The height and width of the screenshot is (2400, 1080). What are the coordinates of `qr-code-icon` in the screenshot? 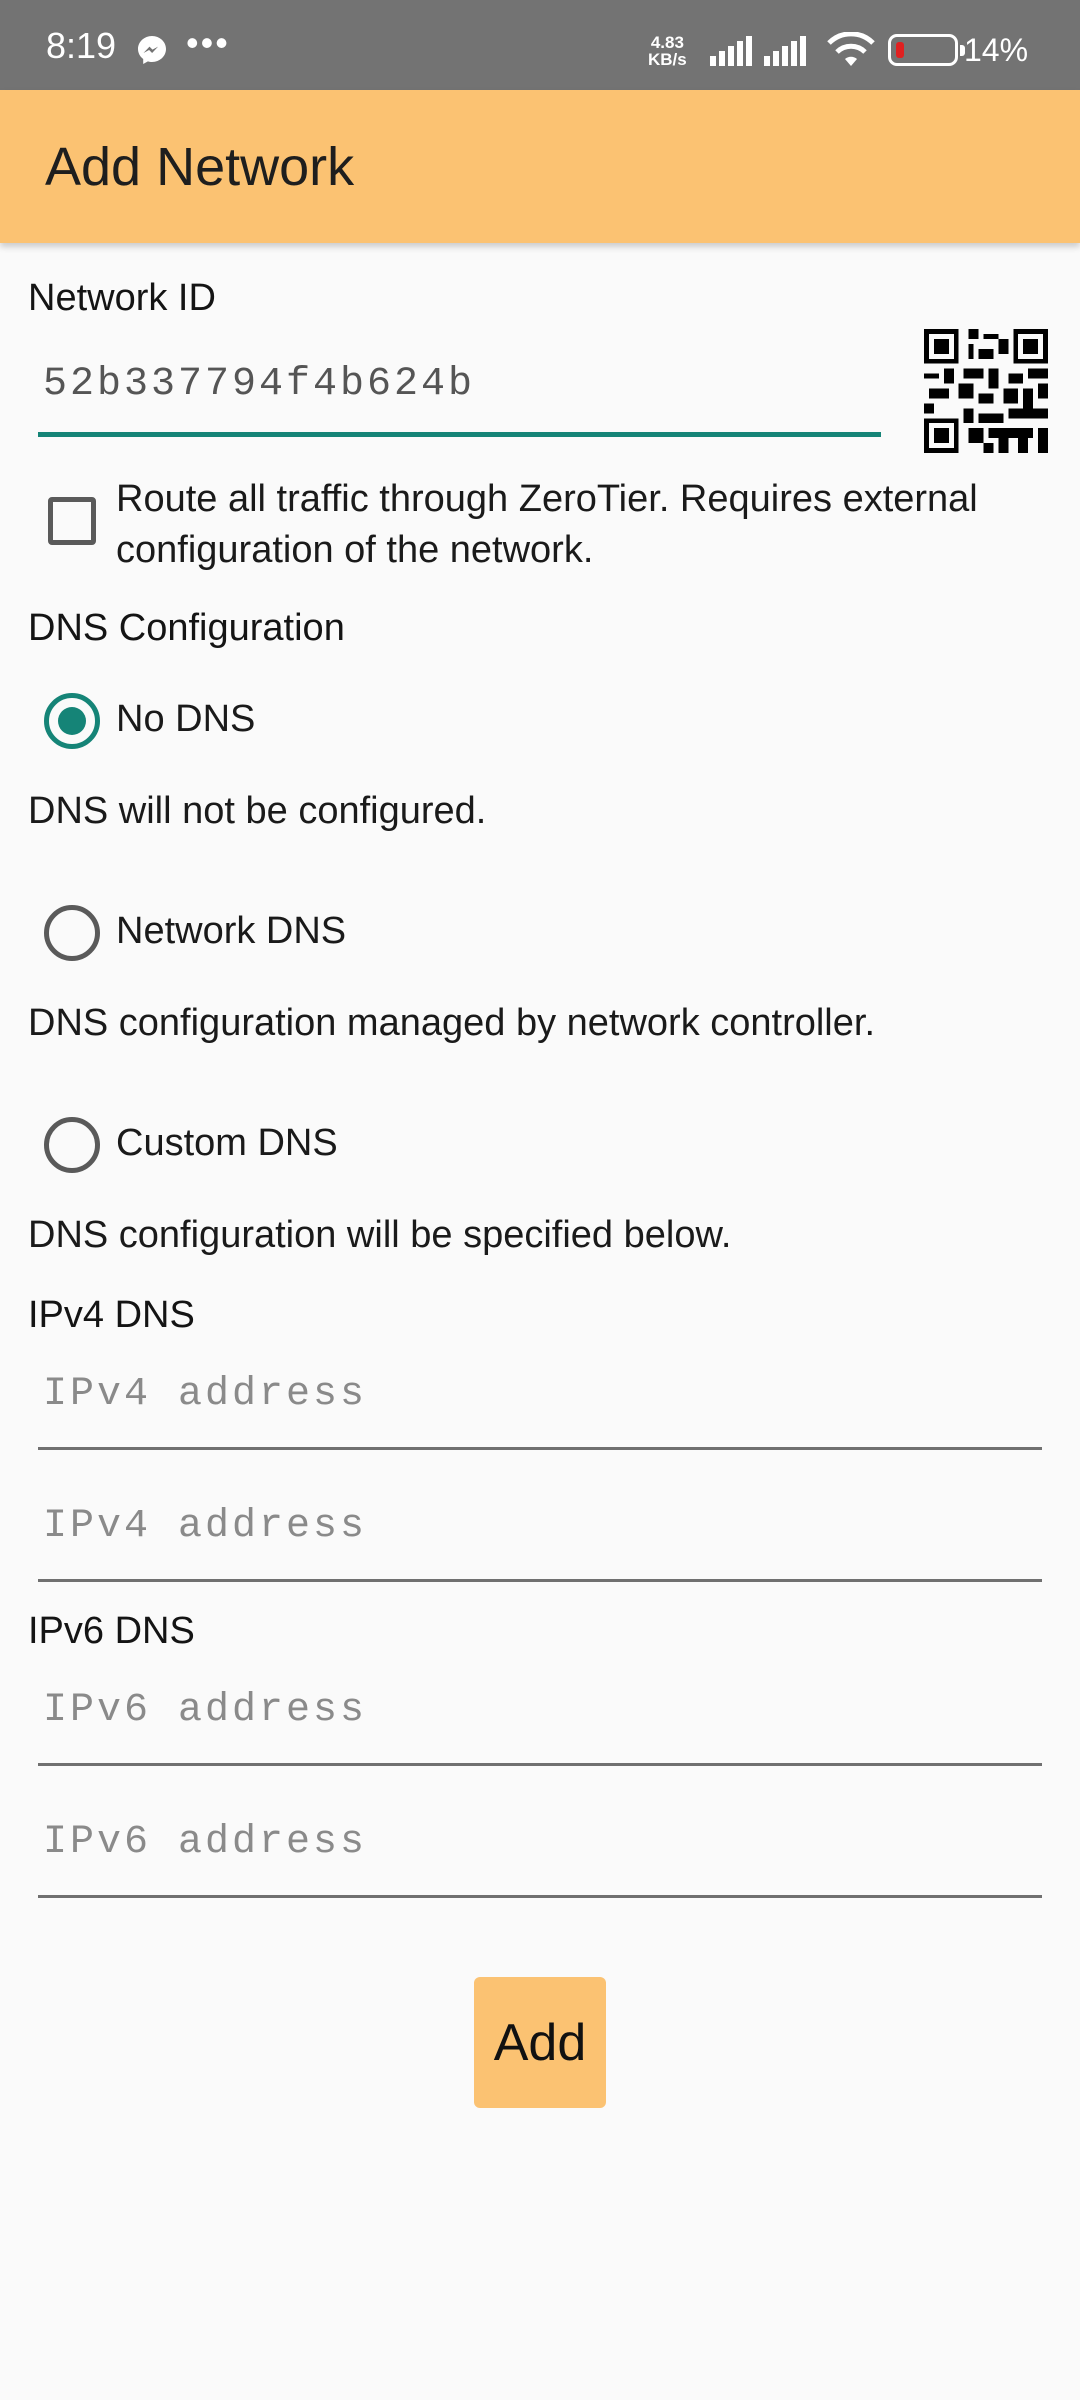 It's located at (986, 391).